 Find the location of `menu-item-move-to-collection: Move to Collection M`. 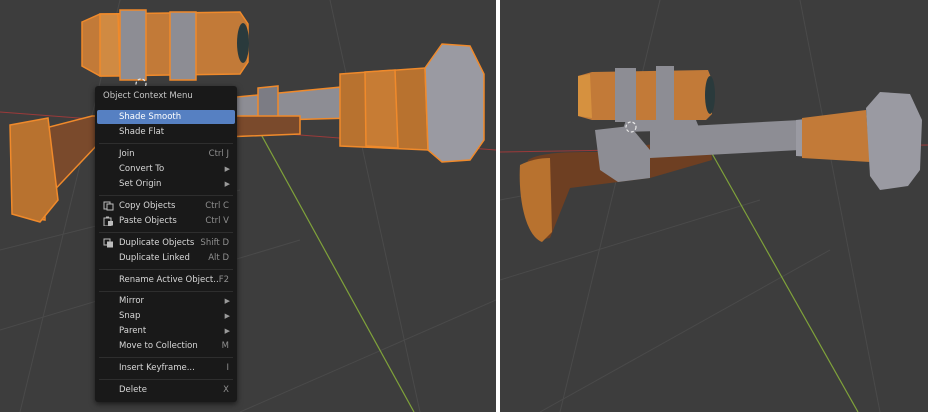

menu-item-move-to-collection: Move to Collection M is located at coordinates (166, 346).